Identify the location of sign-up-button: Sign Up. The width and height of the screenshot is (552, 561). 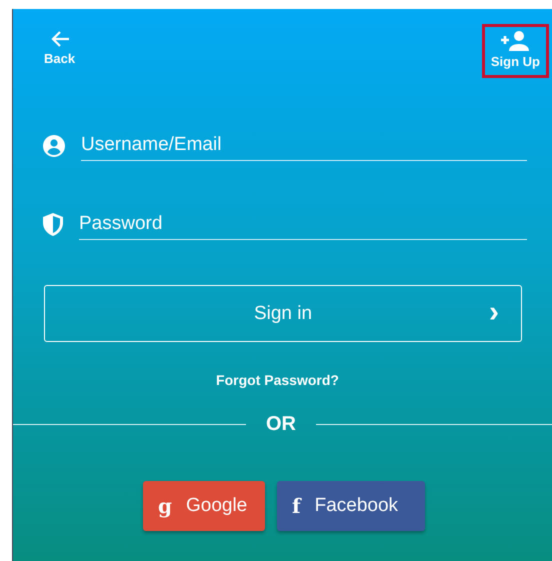
(515, 51).